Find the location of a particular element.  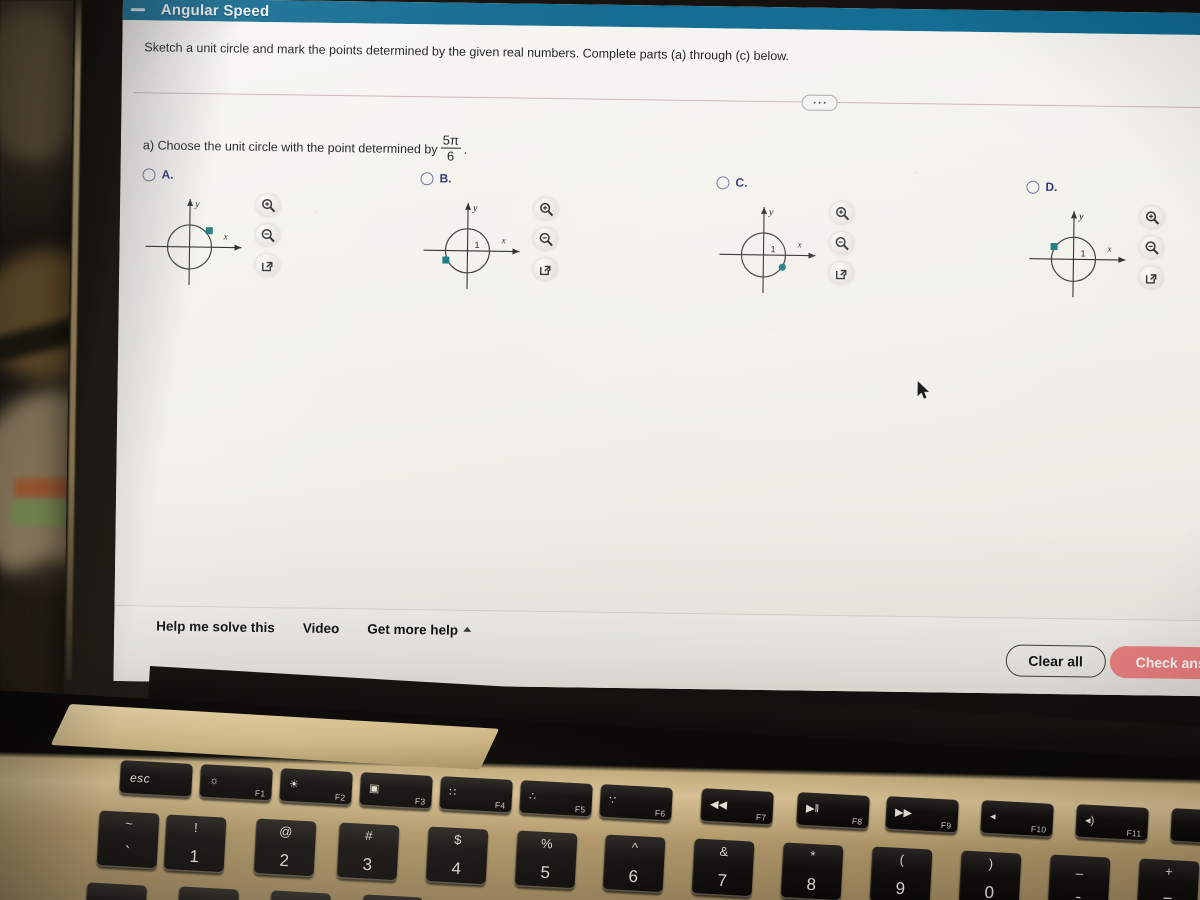

fraction-5pi-over-6: 5π 6 is located at coordinates (450, 148).